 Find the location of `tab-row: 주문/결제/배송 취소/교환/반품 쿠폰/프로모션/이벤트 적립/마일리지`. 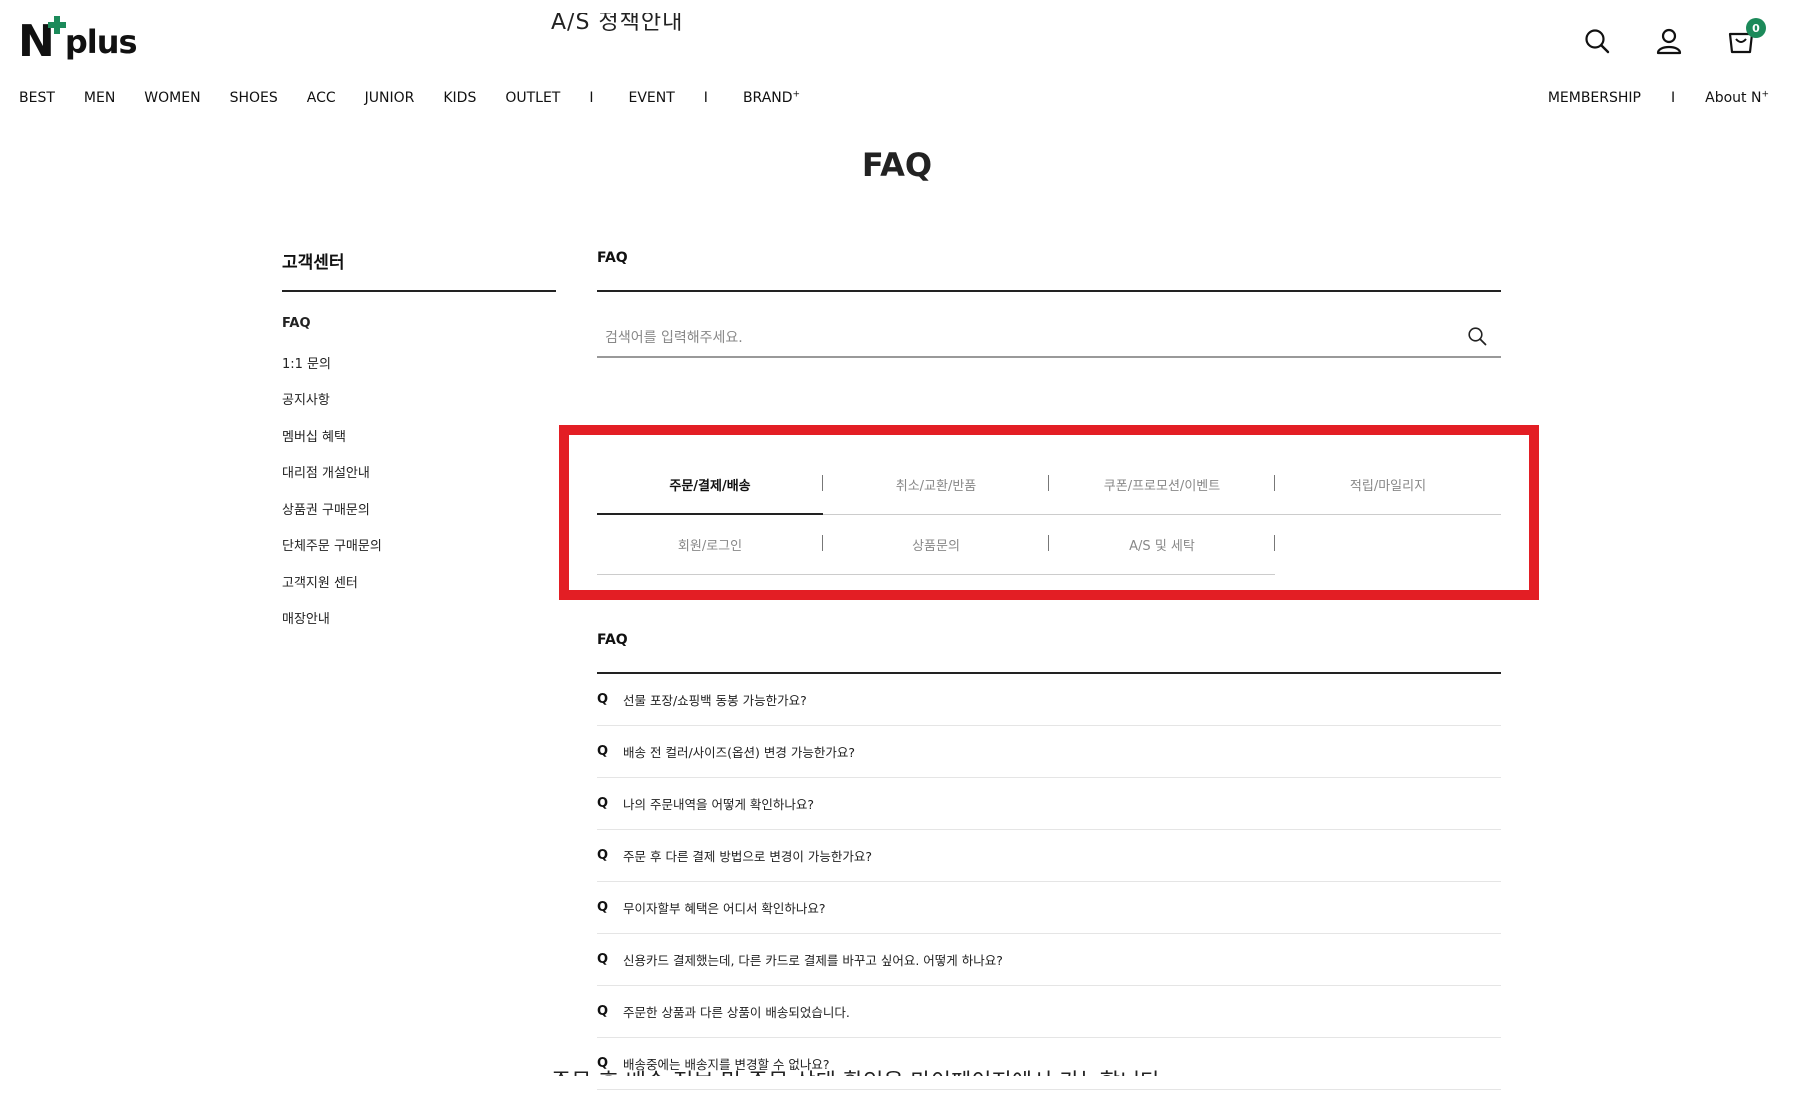

tab-row: 주문/결제/배송 취소/교환/반품 쿠폰/프로모션/이벤트 적립/마일리지 is located at coordinates (1049, 485).